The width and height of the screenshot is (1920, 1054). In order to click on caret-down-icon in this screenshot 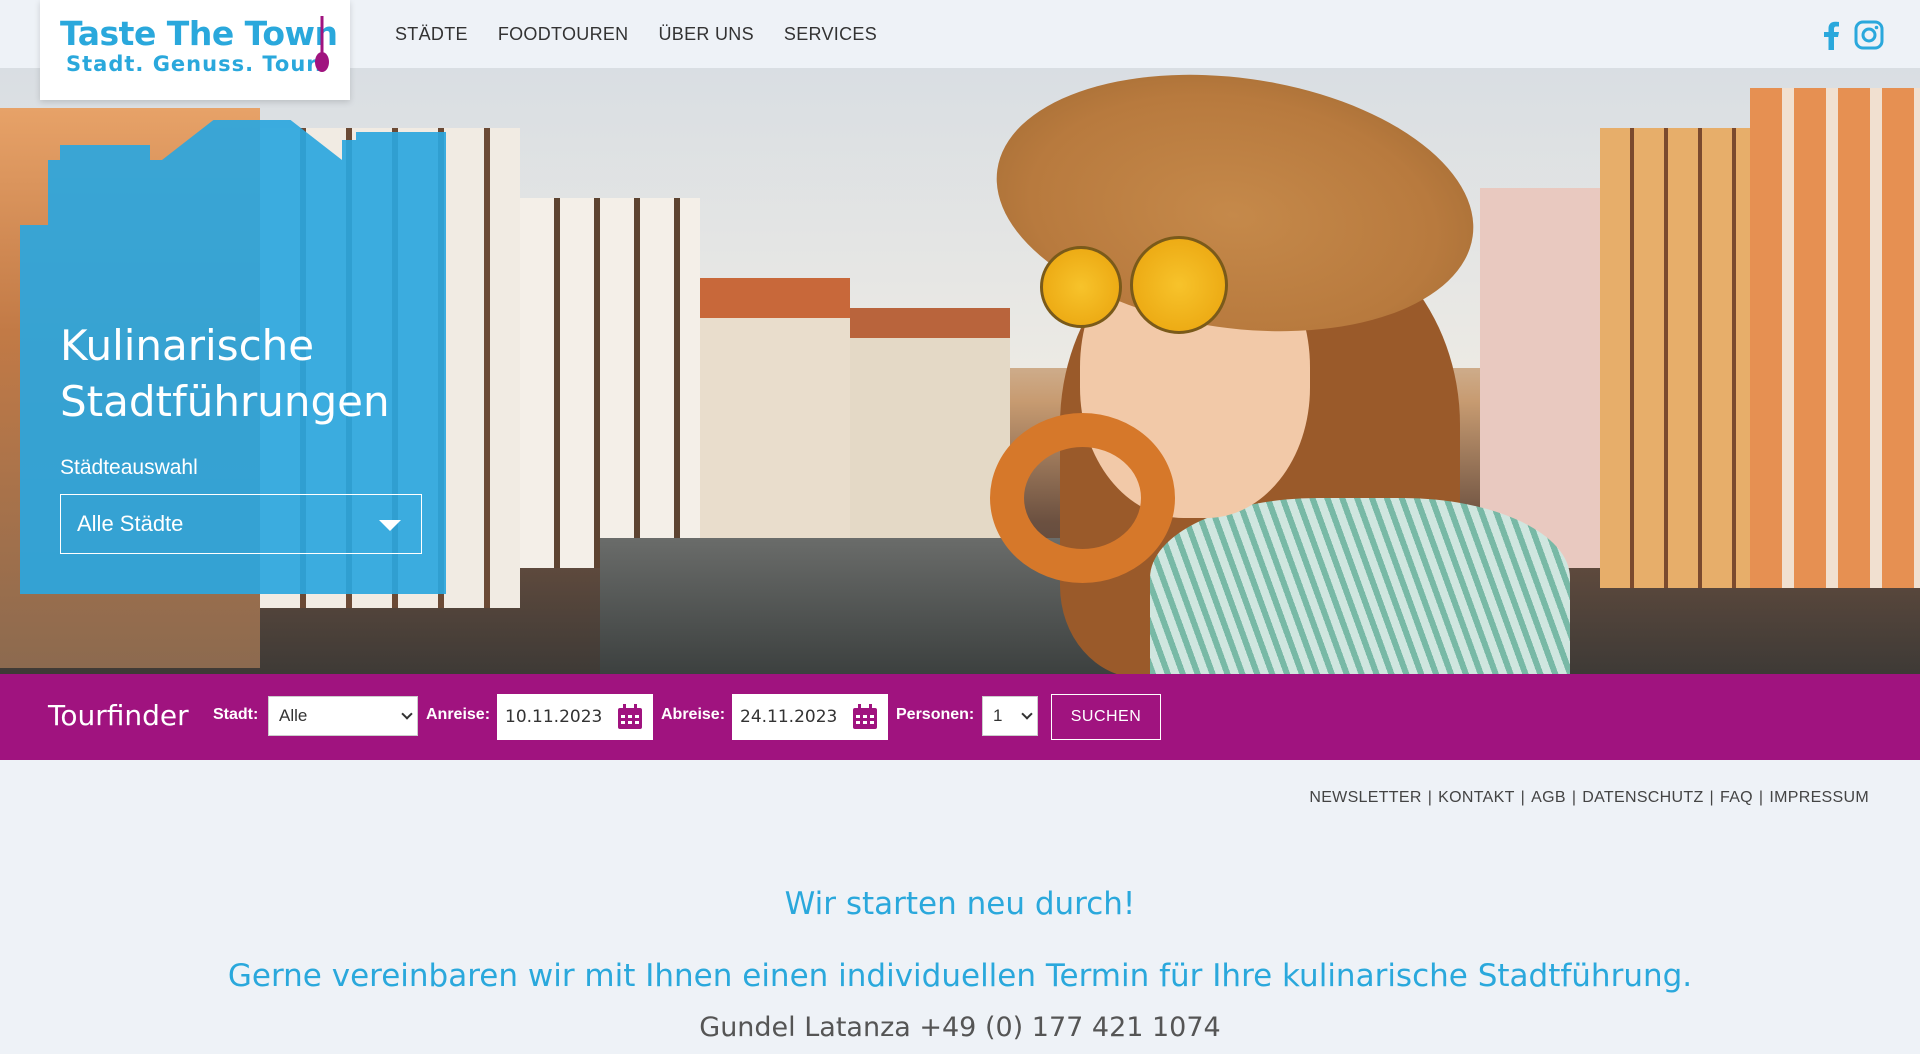, I will do `click(390, 525)`.